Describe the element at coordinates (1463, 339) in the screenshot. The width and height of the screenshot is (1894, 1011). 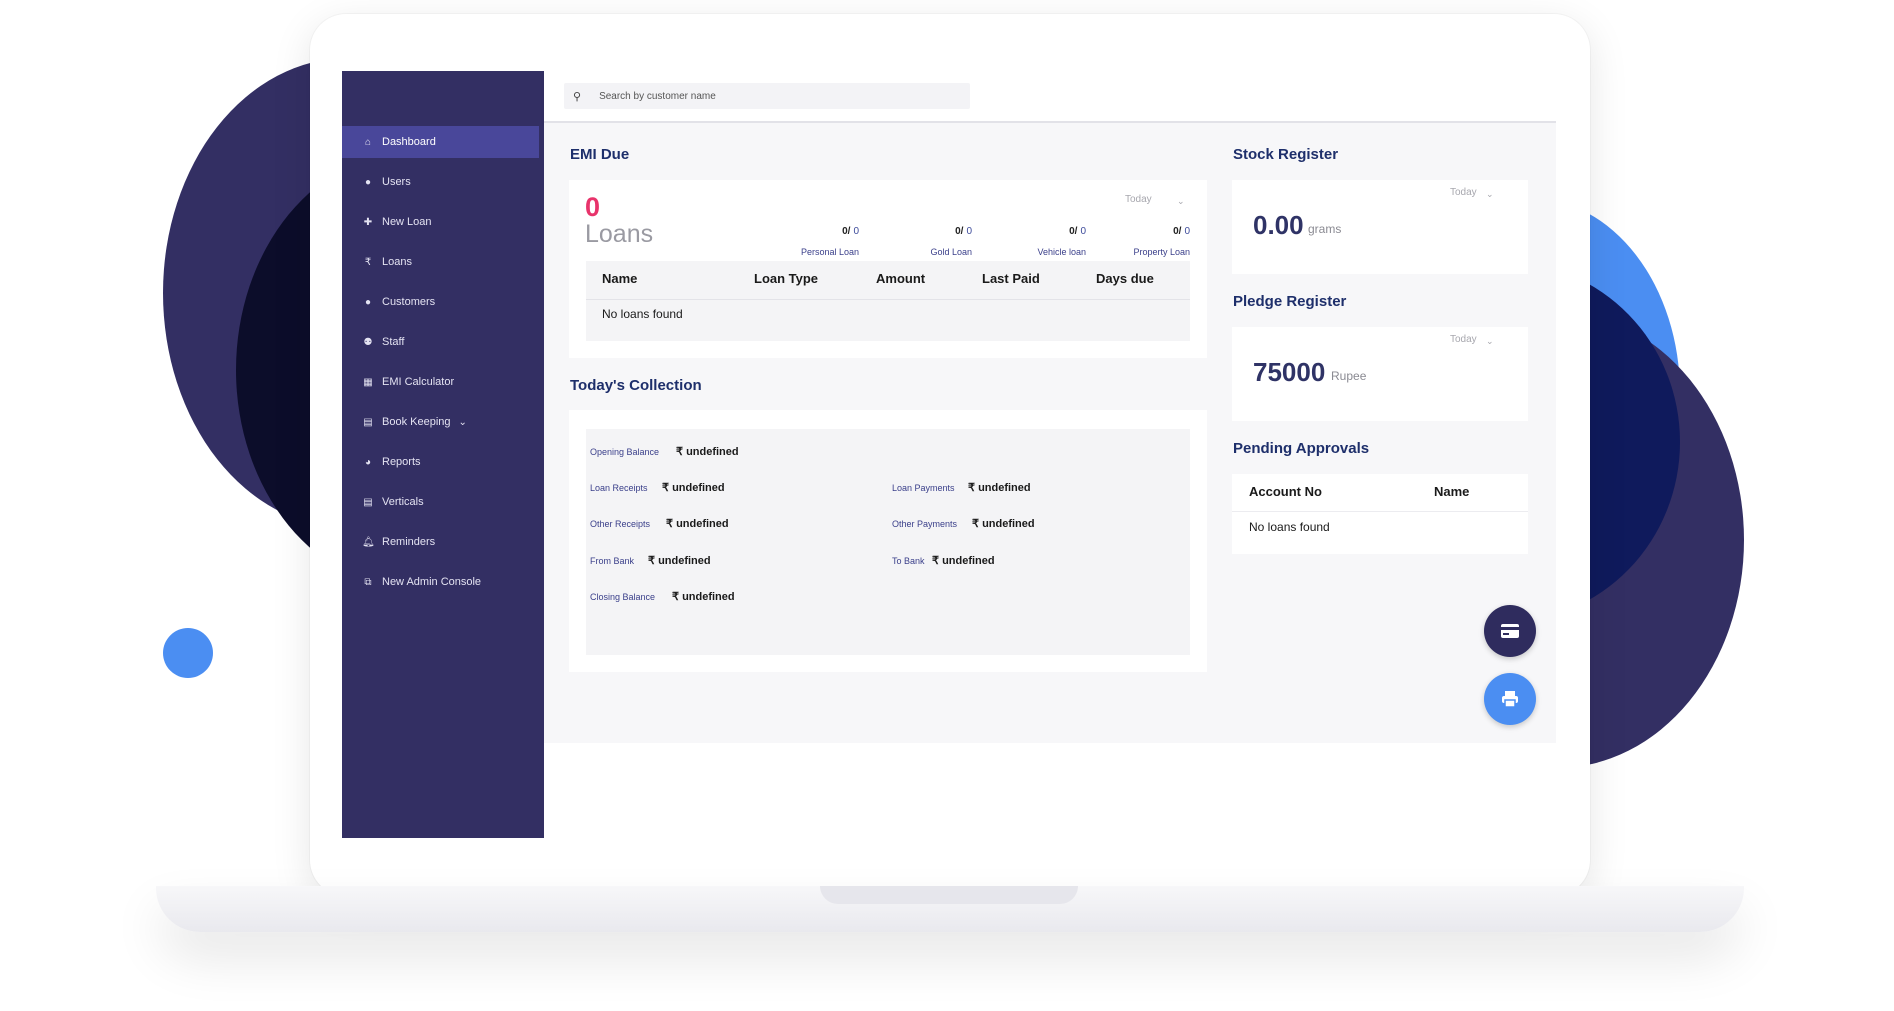
I see `pledge-filter: Today` at that location.